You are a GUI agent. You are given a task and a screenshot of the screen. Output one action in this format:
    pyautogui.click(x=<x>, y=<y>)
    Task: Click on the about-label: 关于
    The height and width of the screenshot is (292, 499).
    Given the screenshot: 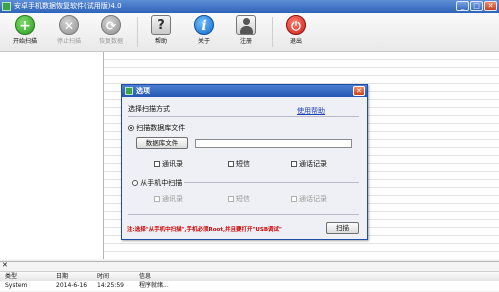 What is the action you would take?
    pyautogui.click(x=203, y=41)
    